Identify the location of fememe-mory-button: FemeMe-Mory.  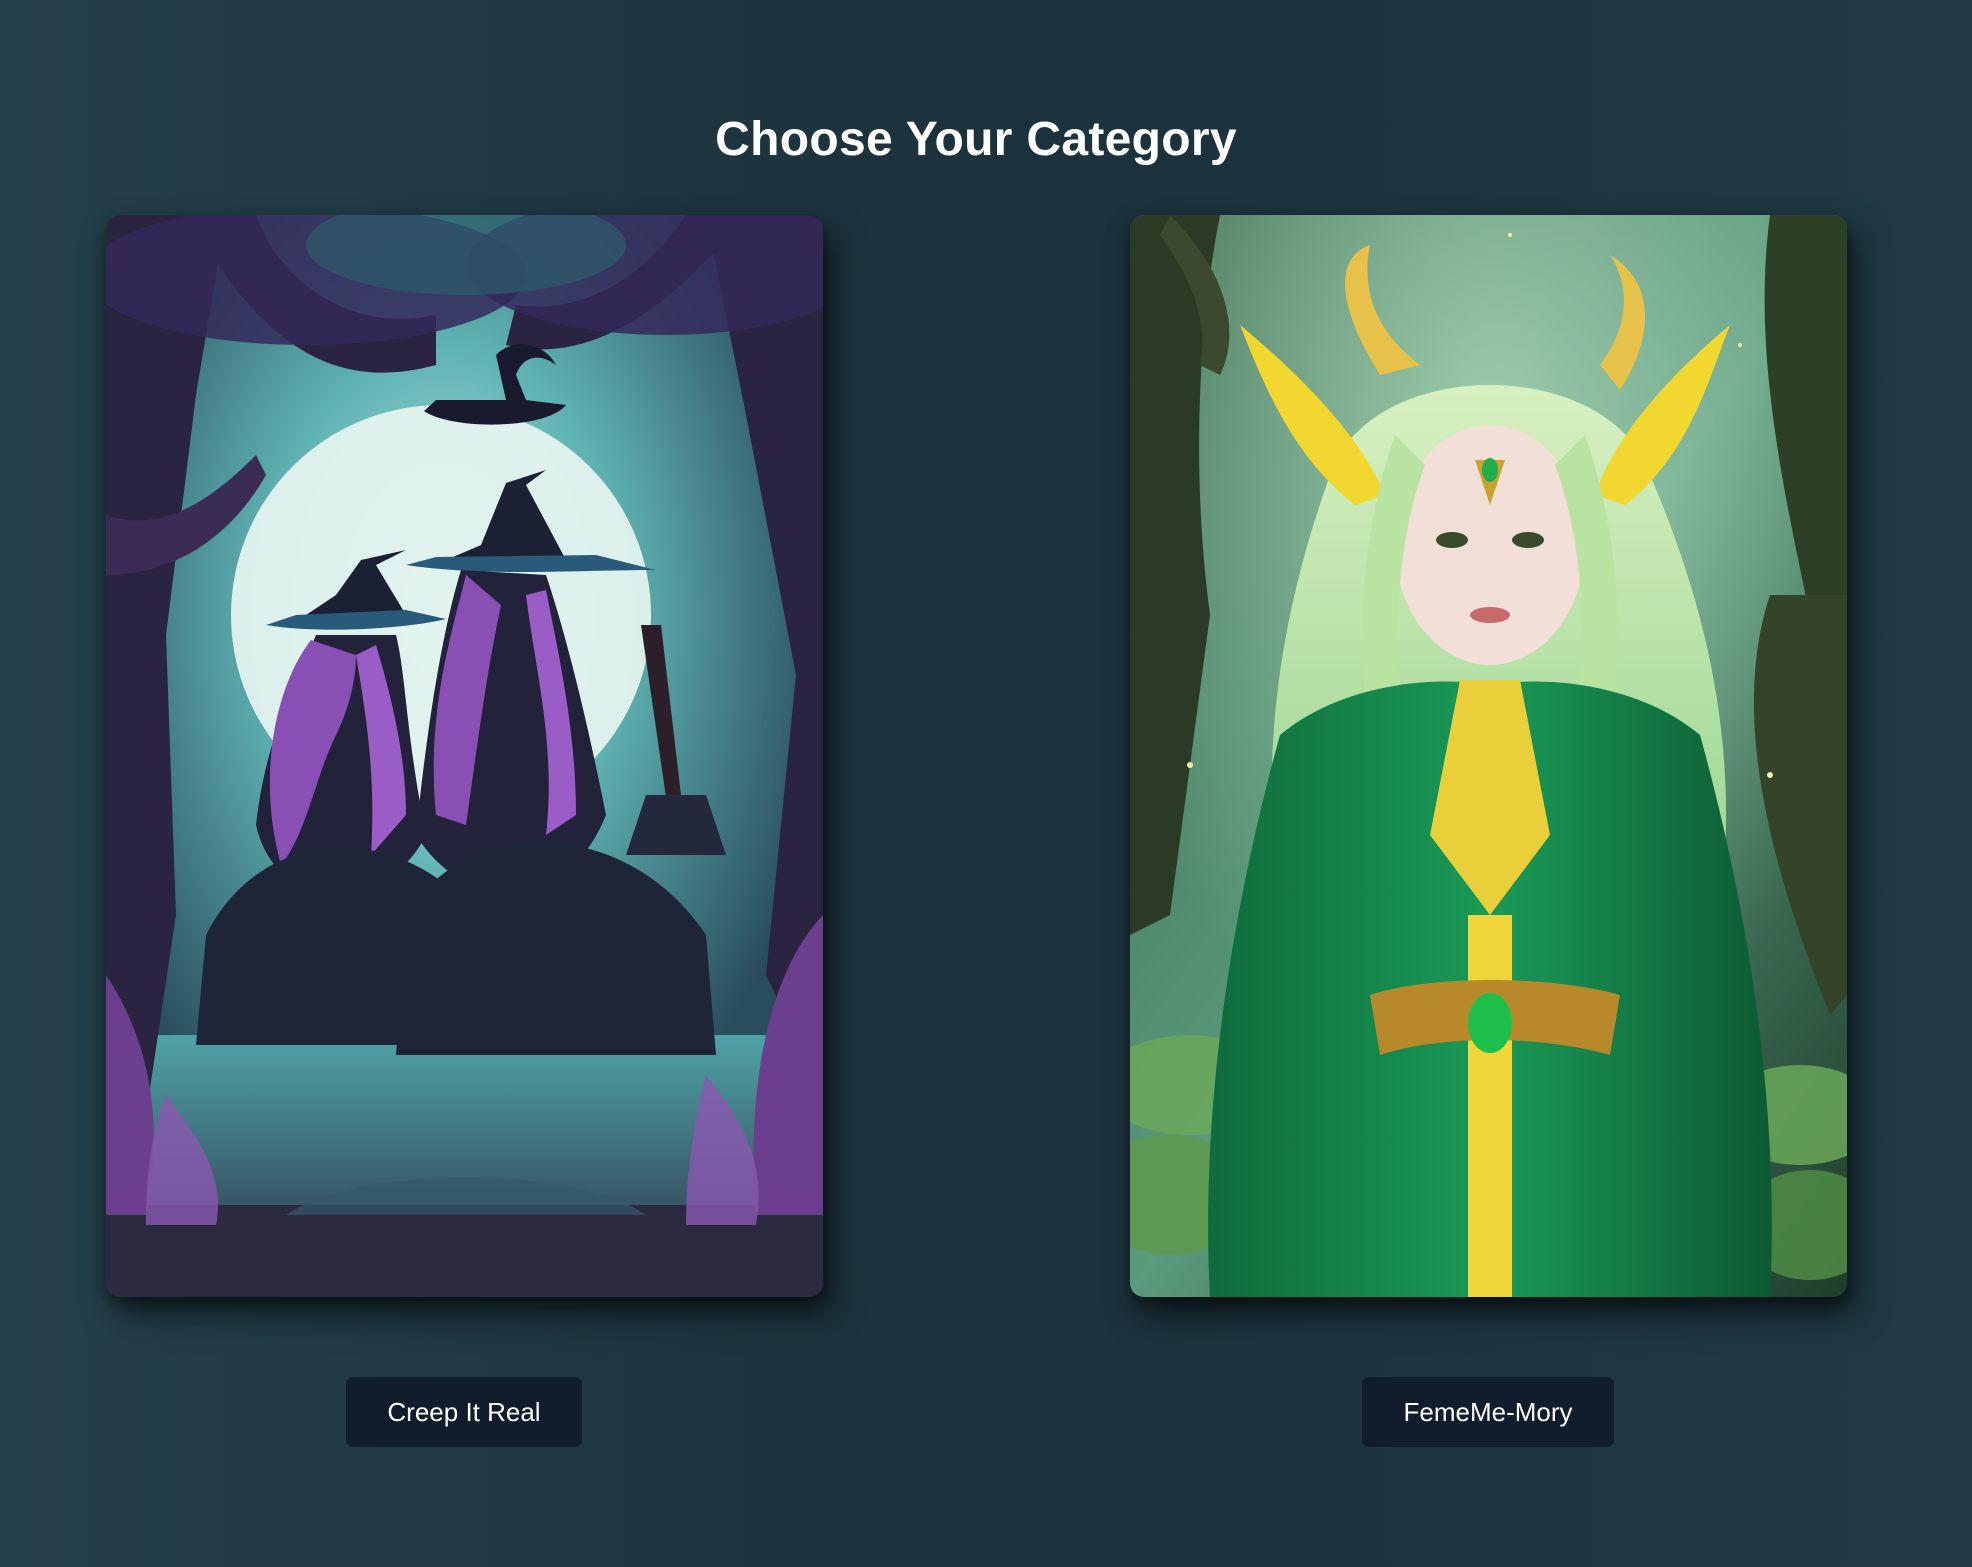
(1488, 1412).